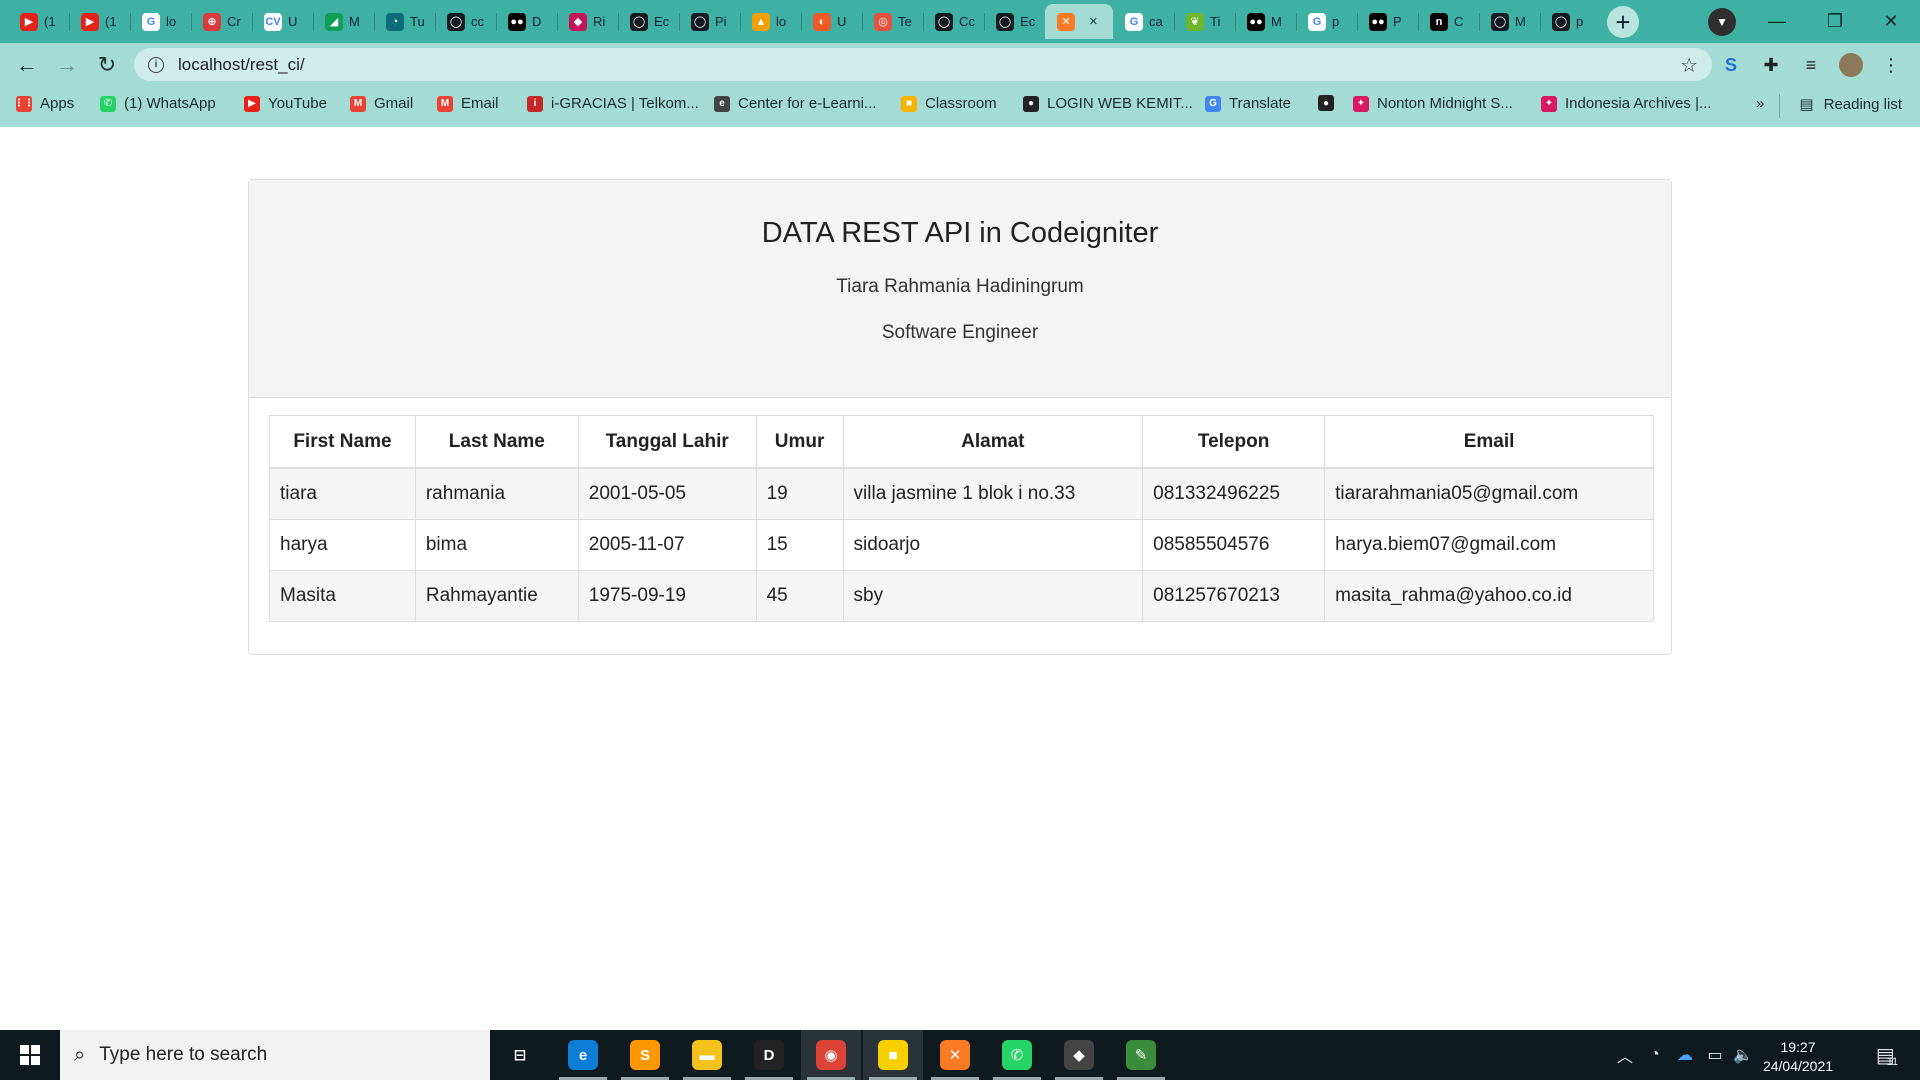 Image resolution: width=1920 pixels, height=1080 pixels. I want to click on bookmark-item: ▶ YouTube, so click(285, 103).